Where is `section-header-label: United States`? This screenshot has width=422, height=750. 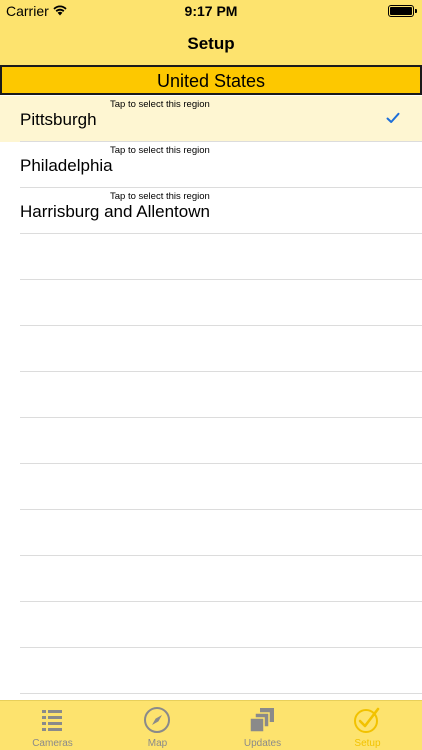 section-header-label: United States is located at coordinates (211, 81).